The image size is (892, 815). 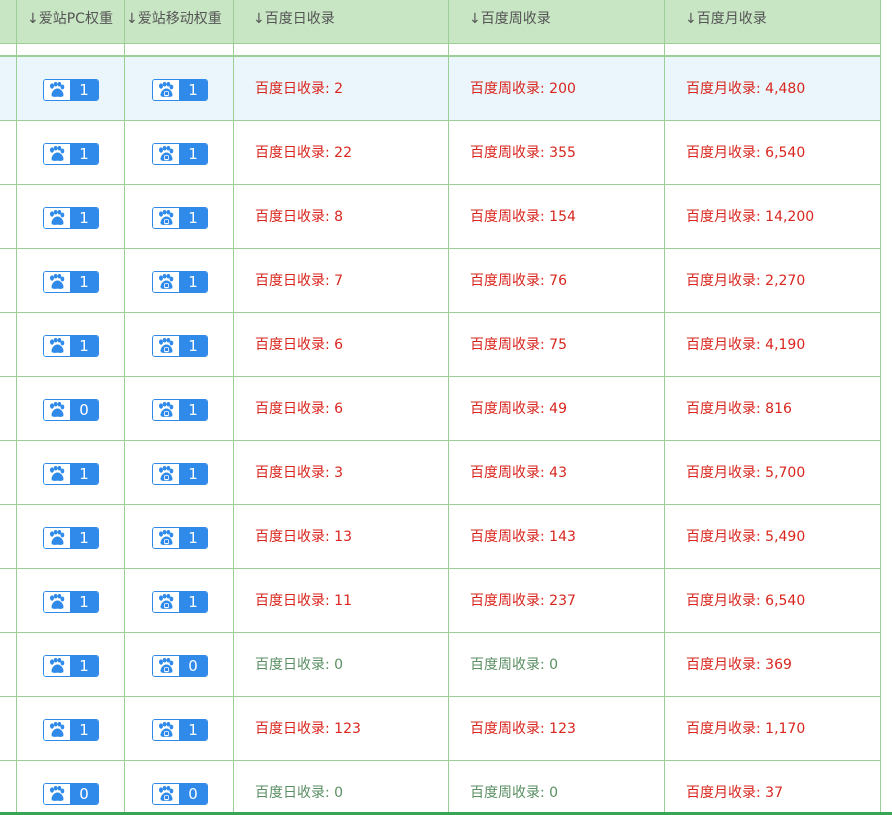 What do you see at coordinates (84, 410) in the screenshot?
I see `pc-weight-value: 0` at bounding box center [84, 410].